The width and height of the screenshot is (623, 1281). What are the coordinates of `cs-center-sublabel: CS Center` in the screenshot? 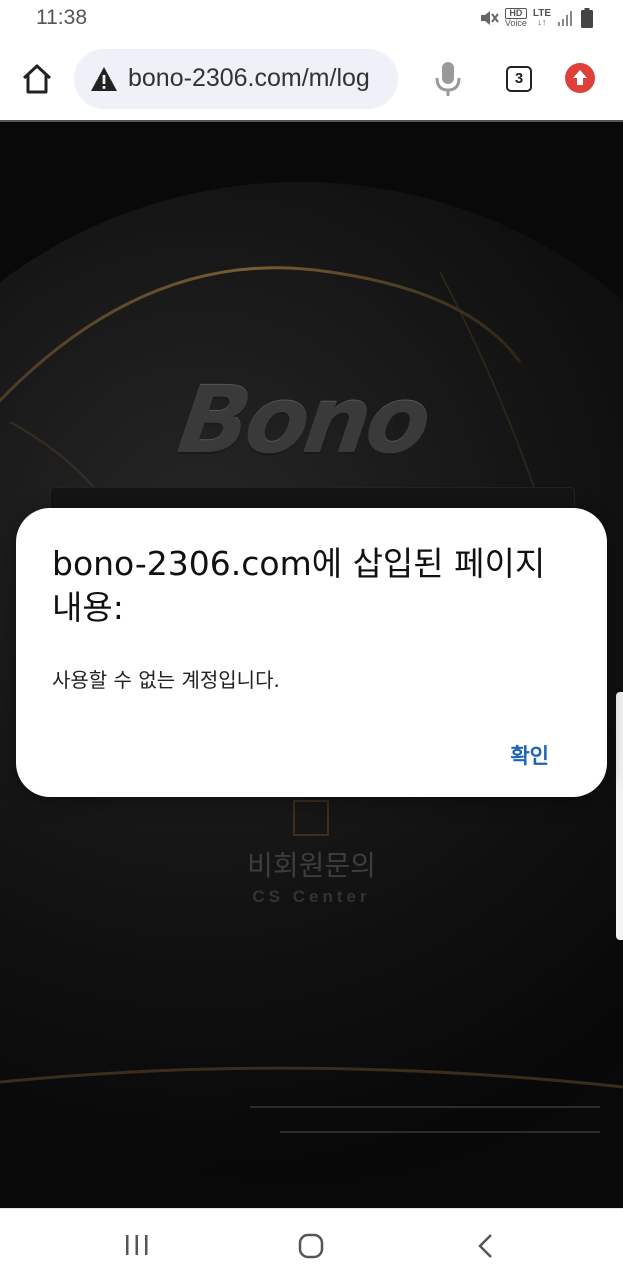 It's located at (311, 897).